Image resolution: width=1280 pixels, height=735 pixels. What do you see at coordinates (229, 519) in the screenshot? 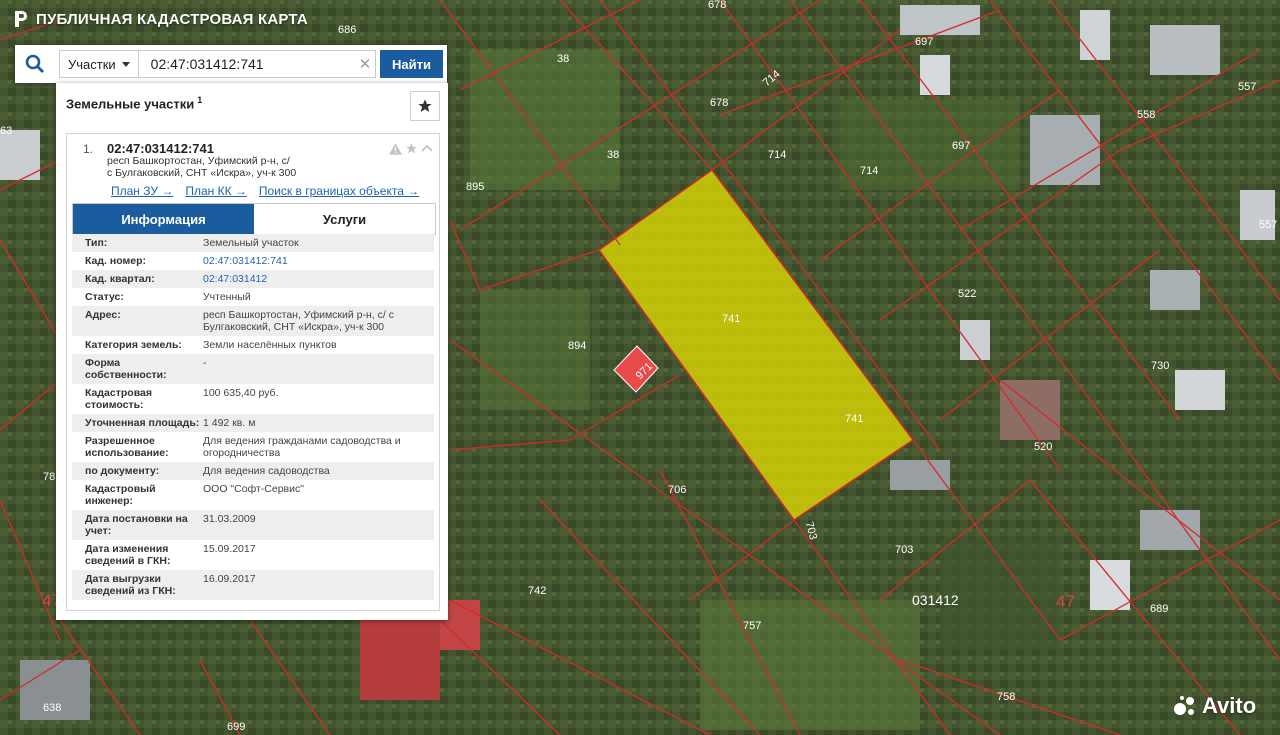
I see `attr-value: 31.03.2009` at bounding box center [229, 519].